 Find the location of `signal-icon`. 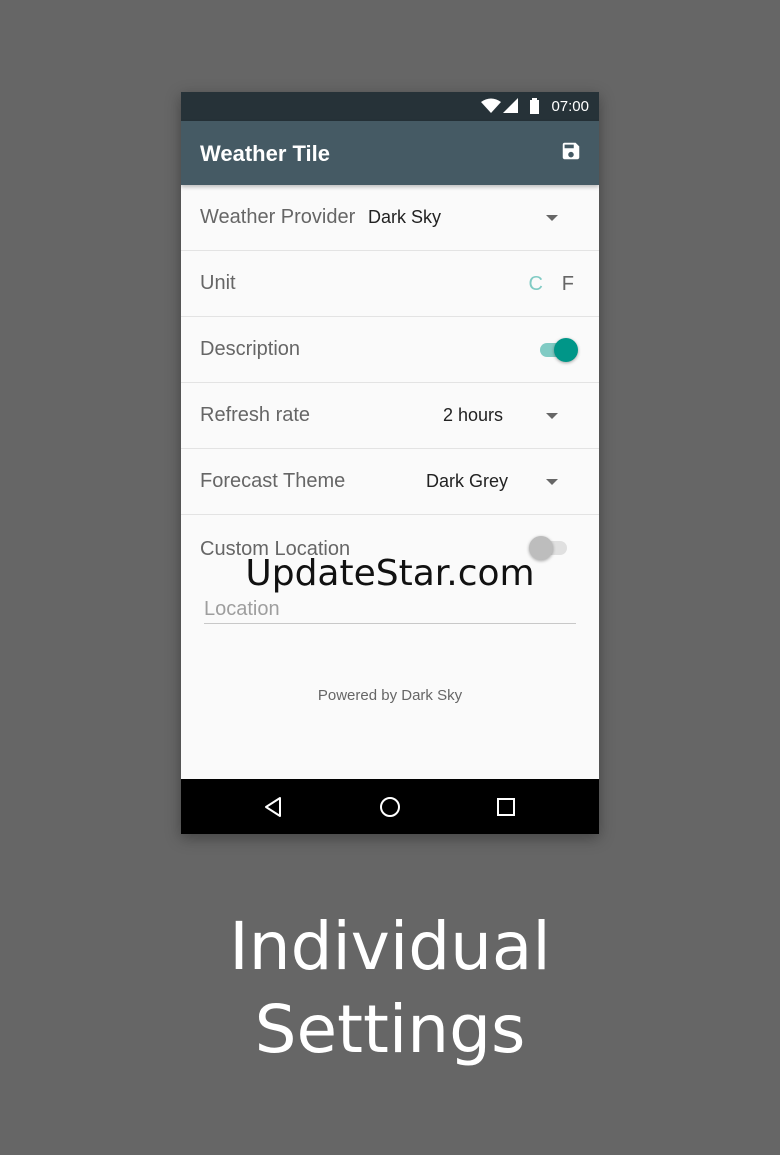

signal-icon is located at coordinates (510, 105).